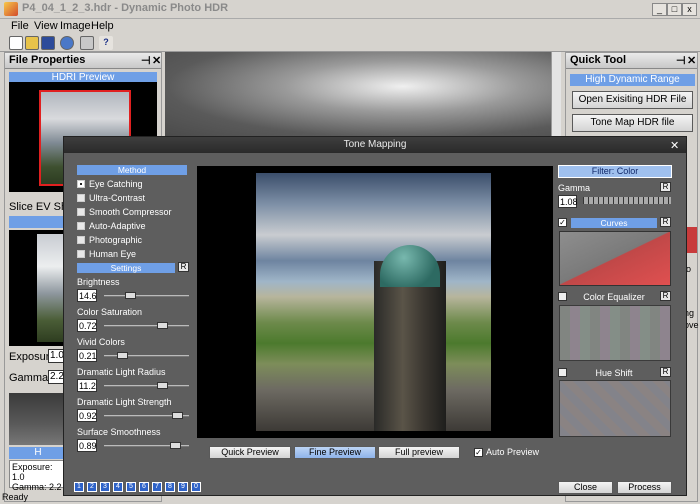 This screenshot has height=504, width=700. I want to click on method-label: Method, so click(132, 170).